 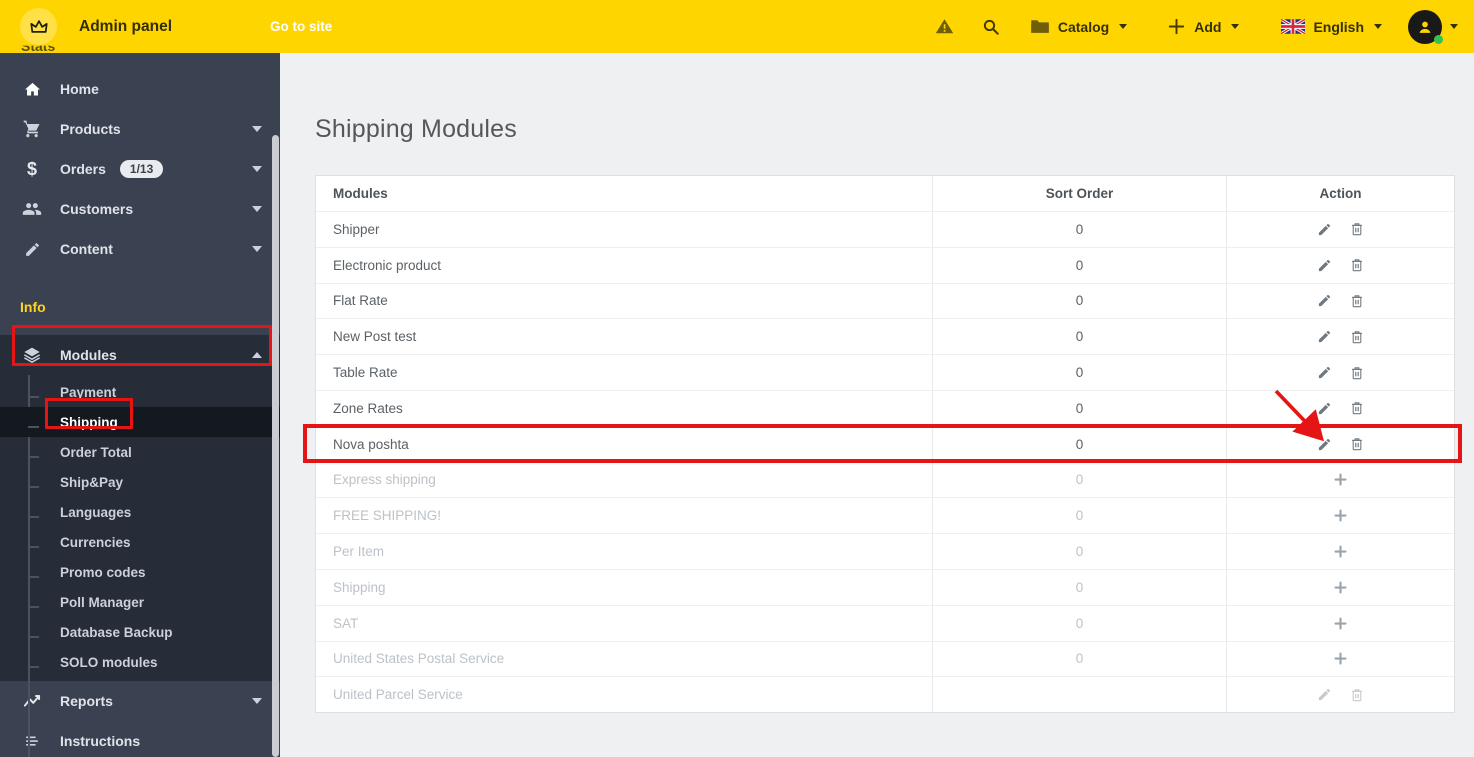 I want to click on table-row: Shipping 0, so click(x=885, y=586).